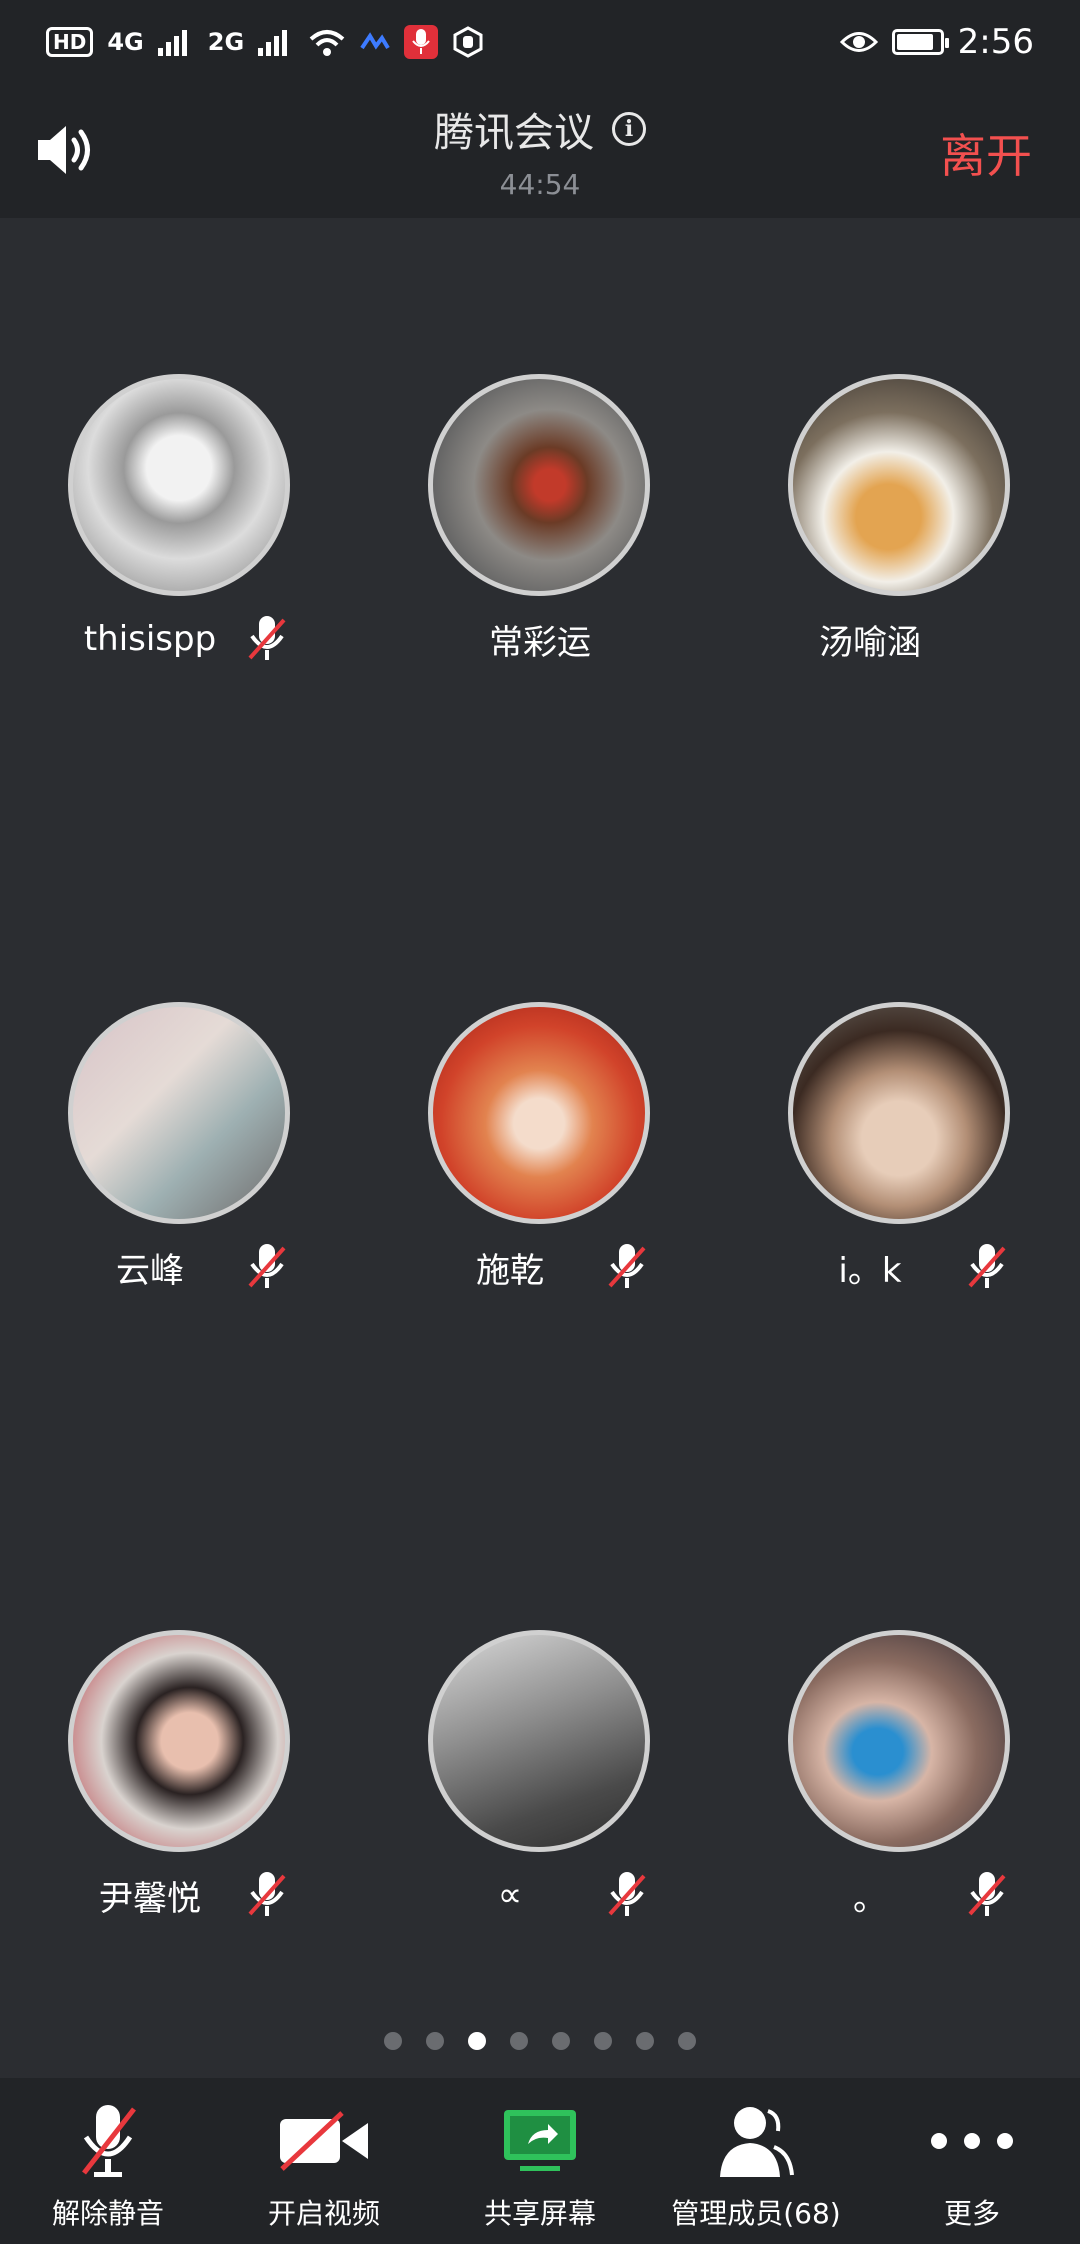  I want to click on bottom-toolbar: 解除静音 开启视频 共享屏幕 管理成员(68) 更多, so click(540, 2161).